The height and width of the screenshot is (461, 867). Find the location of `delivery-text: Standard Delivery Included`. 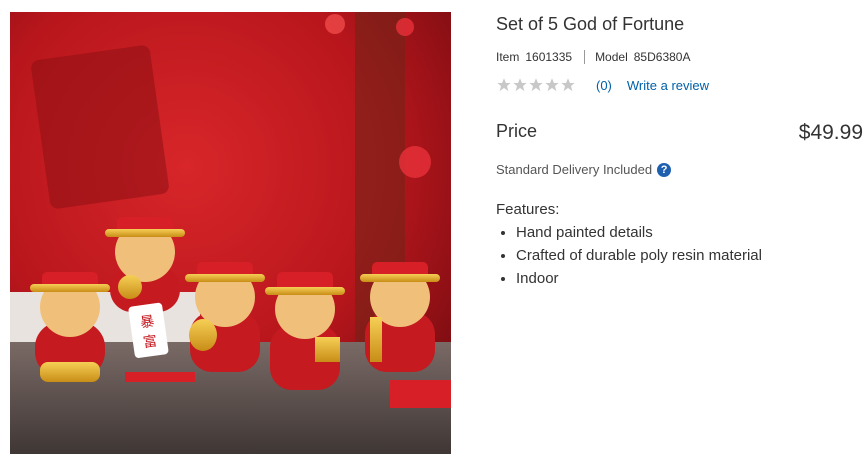

delivery-text: Standard Delivery Included is located at coordinates (574, 169).